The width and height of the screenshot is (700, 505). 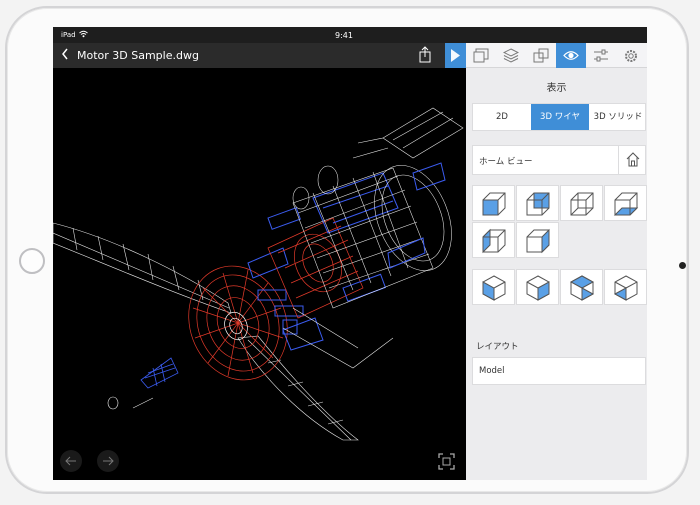 I want to click on fullscreen-icon, so click(x=446, y=461).